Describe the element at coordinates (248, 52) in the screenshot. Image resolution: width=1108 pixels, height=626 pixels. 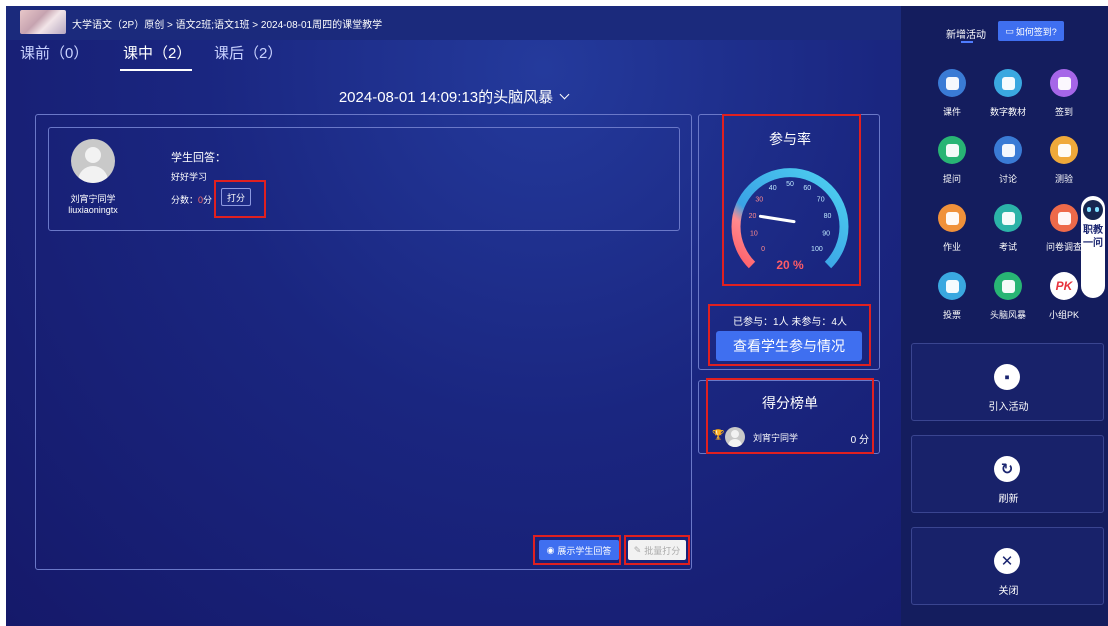
I see `tab-after-class: 课后（2）` at that location.